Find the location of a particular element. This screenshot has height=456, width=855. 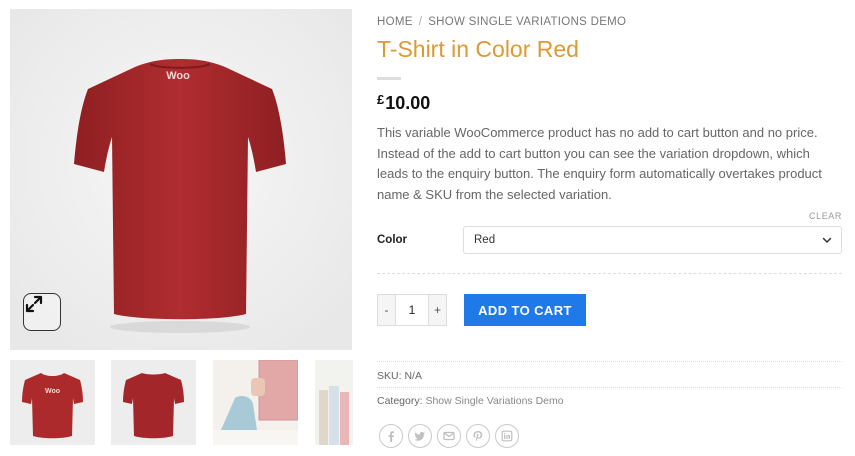

clothes-rack-thumb is located at coordinates (334, 402).